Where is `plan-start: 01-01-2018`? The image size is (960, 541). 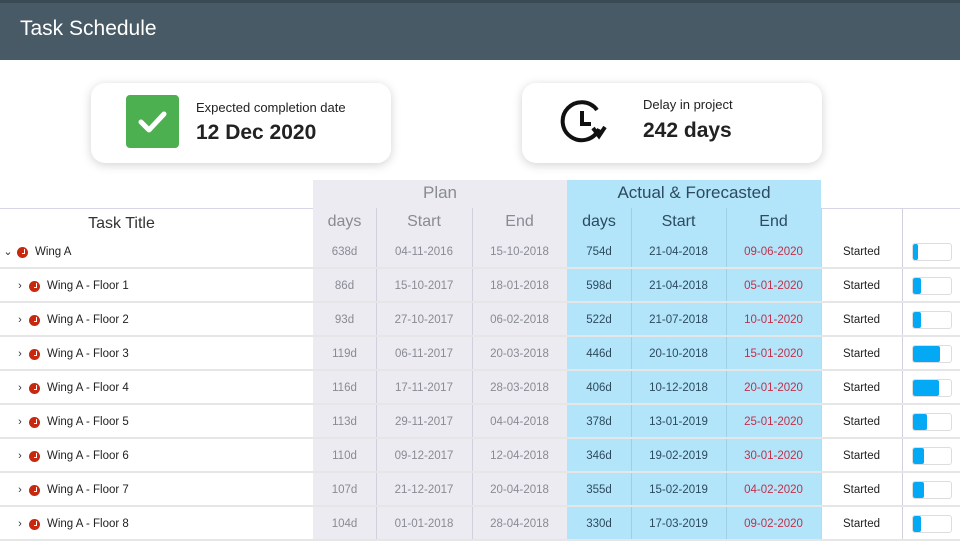
plan-start: 01-01-2018 is located at coordinates (424, 524).